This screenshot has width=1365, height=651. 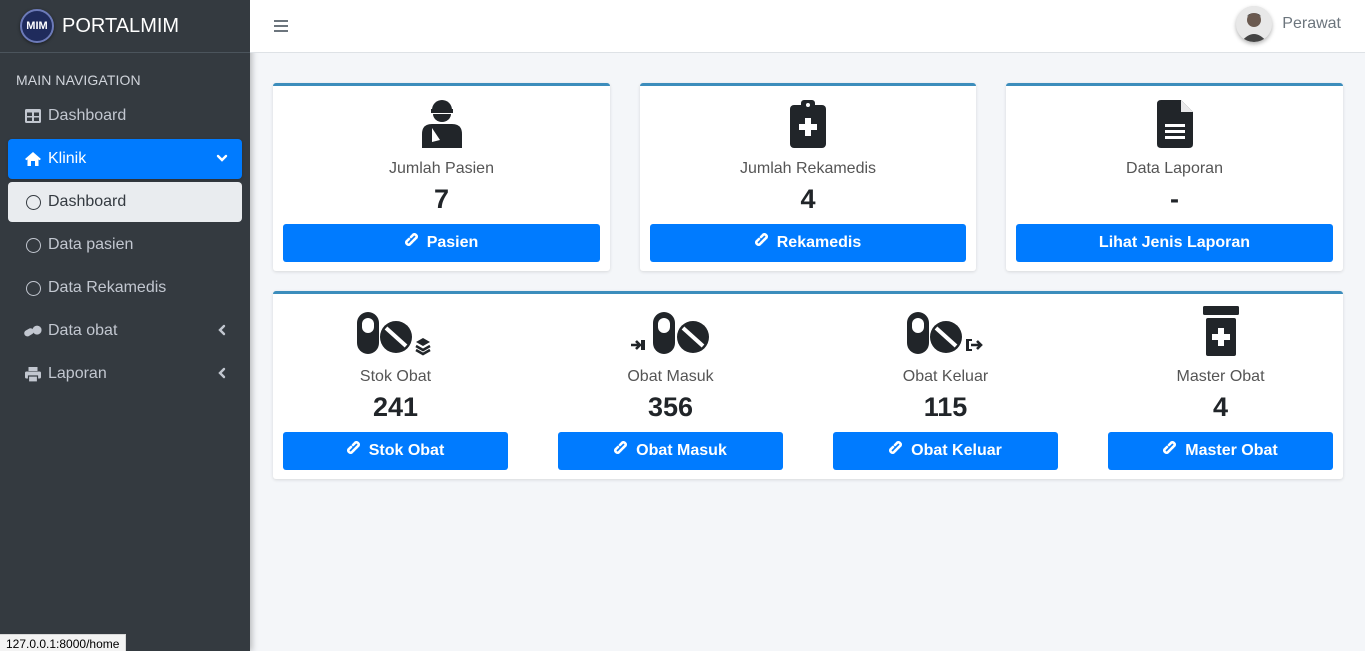 I want to click on master-obat-button: Master Obat, so click(x=1220, y=451).